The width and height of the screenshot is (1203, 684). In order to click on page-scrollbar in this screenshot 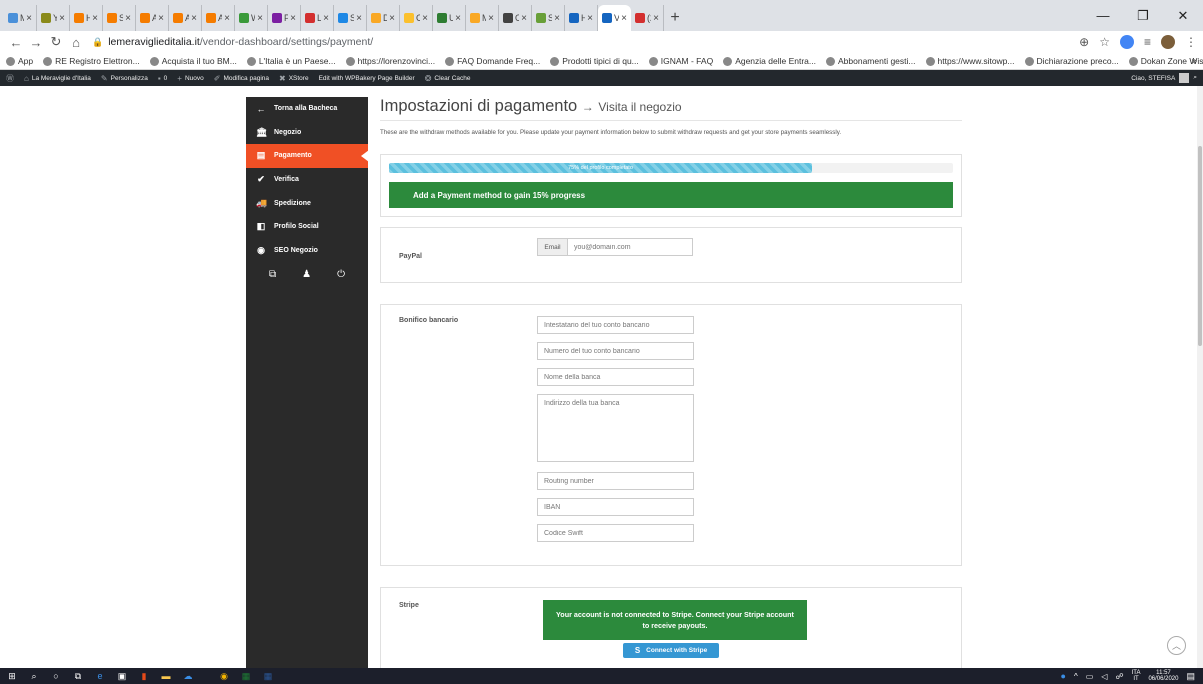, I will do `click(1200, 377)`.